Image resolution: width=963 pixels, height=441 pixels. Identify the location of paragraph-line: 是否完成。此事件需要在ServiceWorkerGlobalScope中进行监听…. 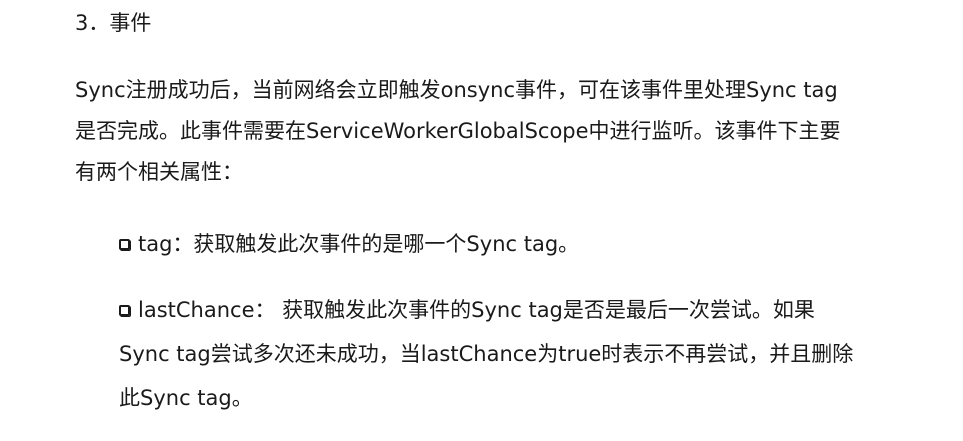
(458, 131).